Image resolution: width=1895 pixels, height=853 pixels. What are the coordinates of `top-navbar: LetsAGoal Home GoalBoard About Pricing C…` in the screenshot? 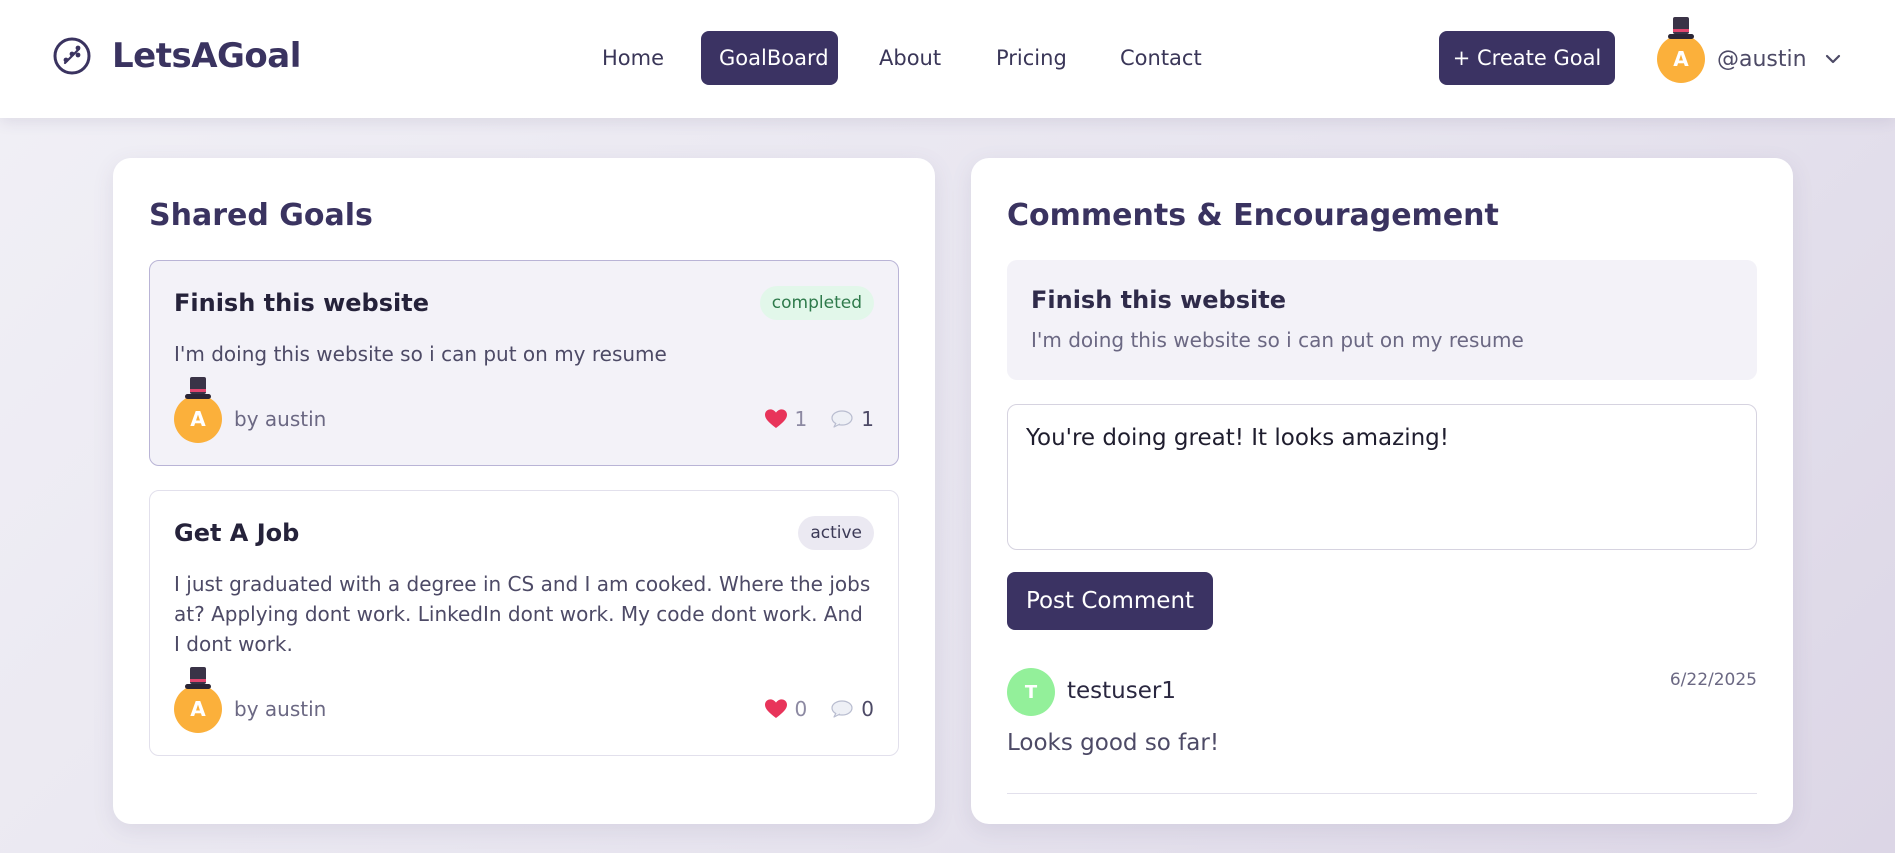 It's located at (947, 59).